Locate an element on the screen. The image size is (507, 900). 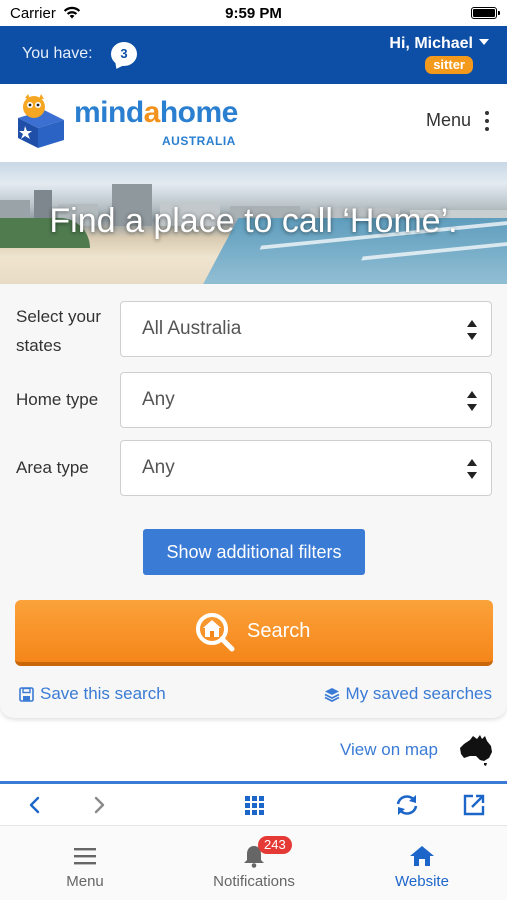
kebab-menu-icon is located at coordinates (487, 120).